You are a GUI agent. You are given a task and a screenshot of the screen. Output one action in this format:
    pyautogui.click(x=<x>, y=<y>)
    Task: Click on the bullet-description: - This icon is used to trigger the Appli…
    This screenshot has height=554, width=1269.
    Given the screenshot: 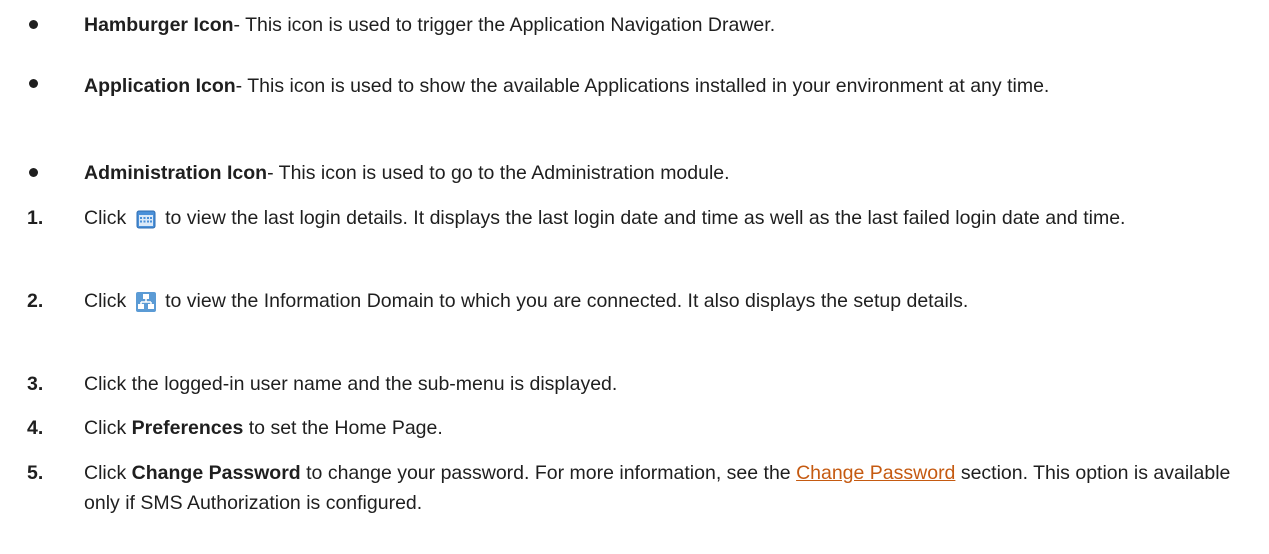 What is the action you would take?
    pyautogui.click(x=504, y=25)
    